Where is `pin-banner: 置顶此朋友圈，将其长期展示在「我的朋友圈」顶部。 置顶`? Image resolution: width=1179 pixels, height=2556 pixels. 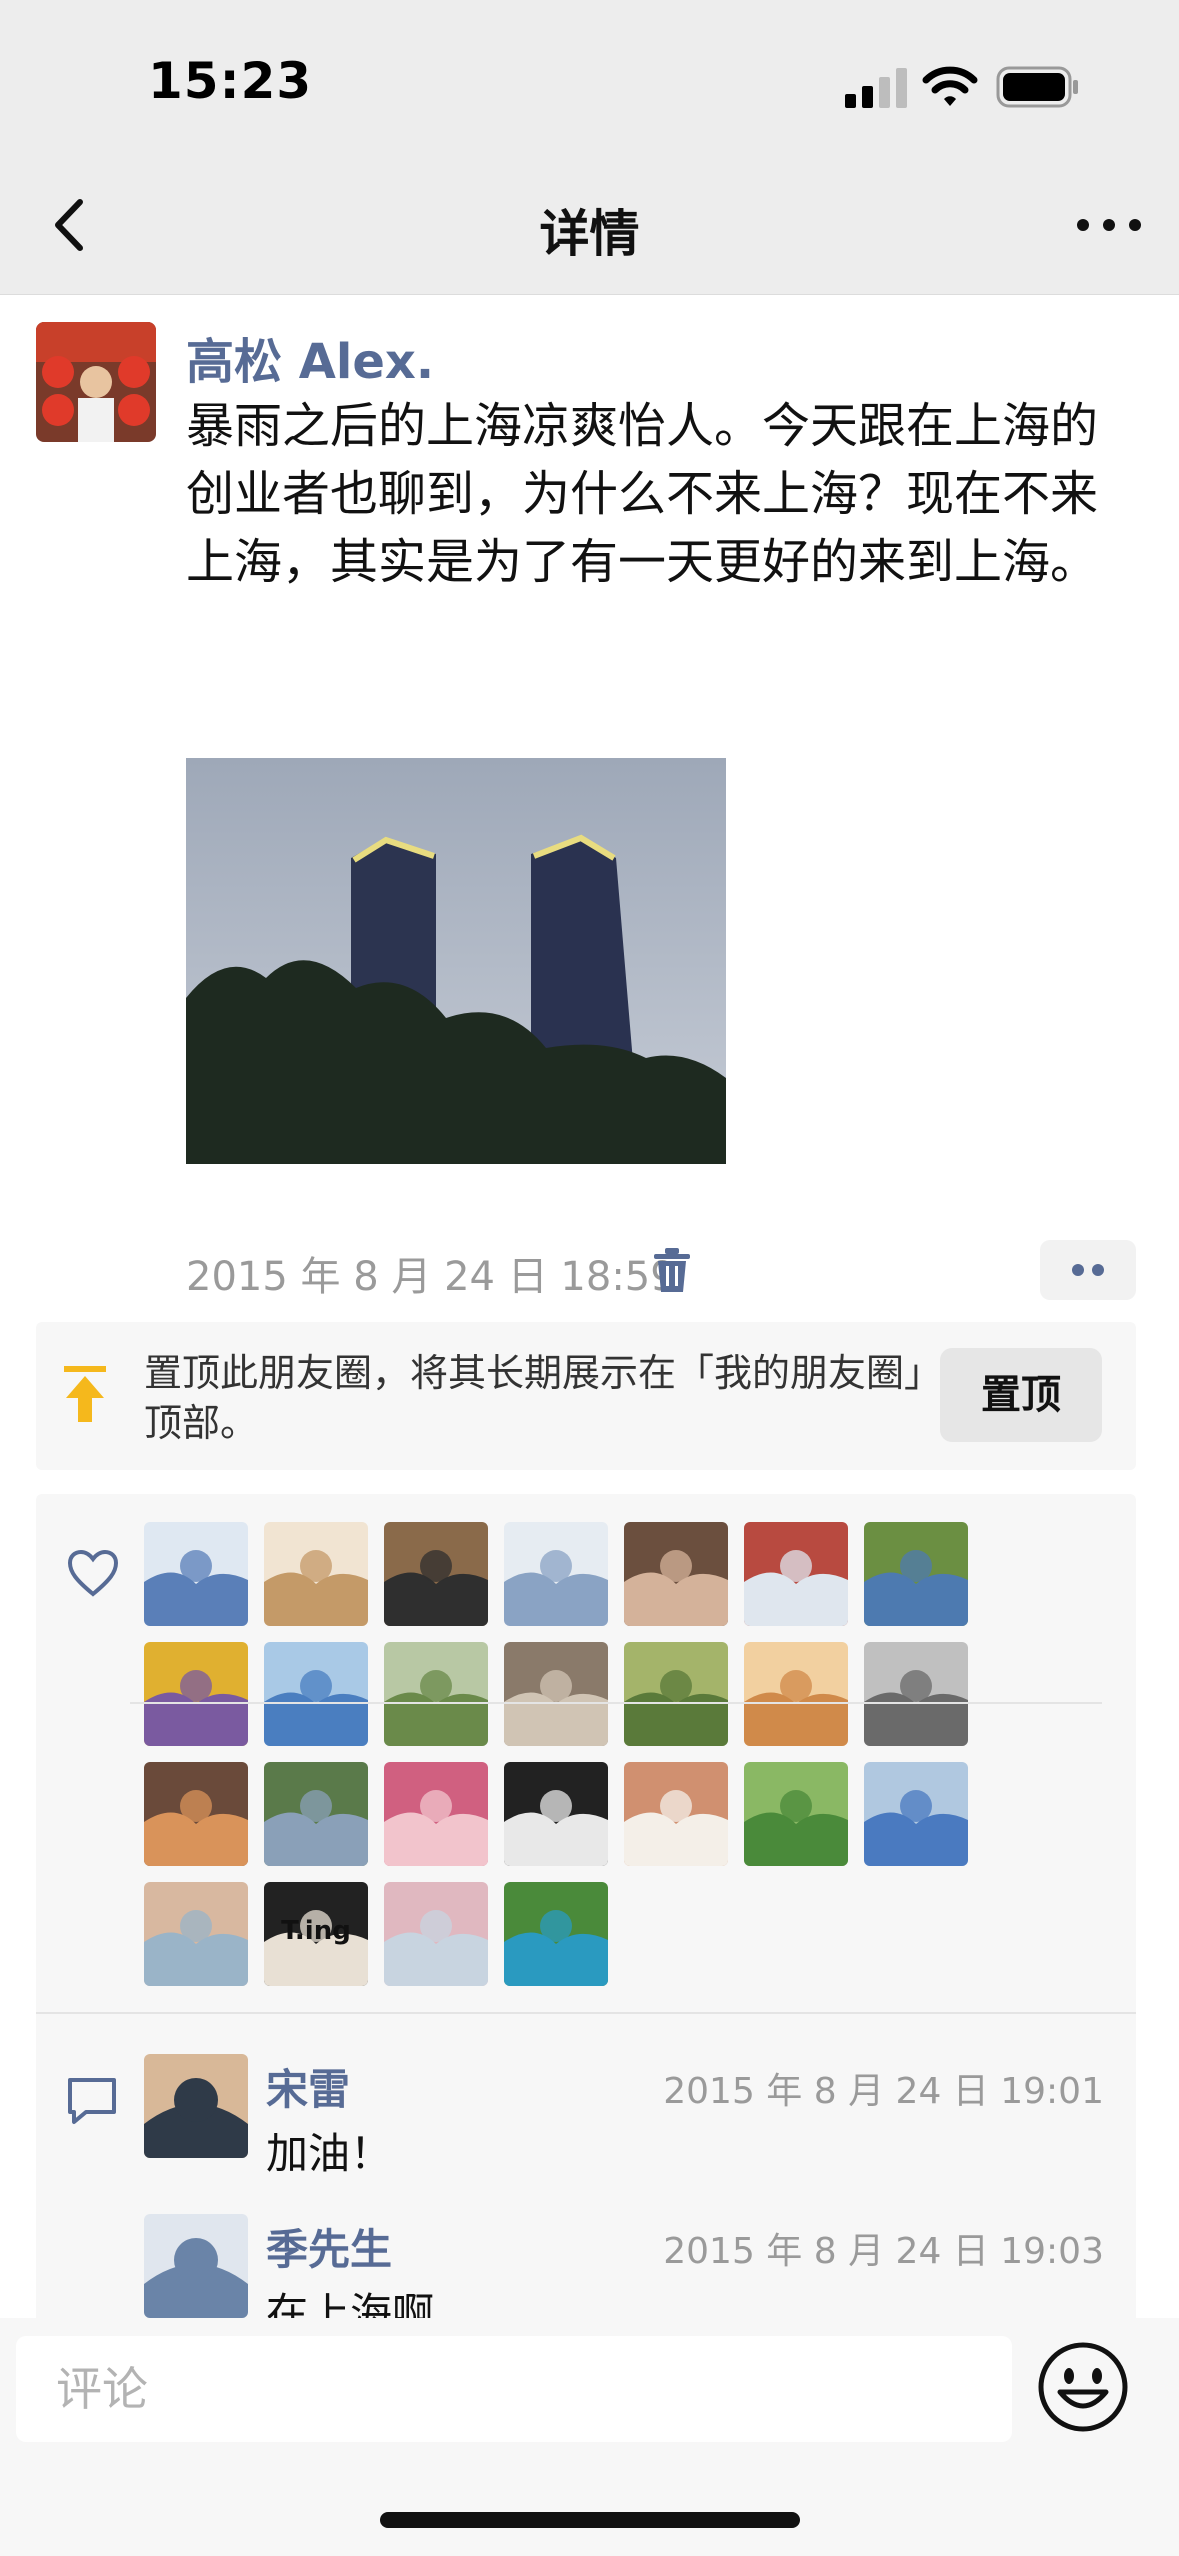
pin-banner: 置顶此朋友圈，将其长期展示在「我的朋友圈」顶部。 置顶 is located at coordinates (586, 1396).